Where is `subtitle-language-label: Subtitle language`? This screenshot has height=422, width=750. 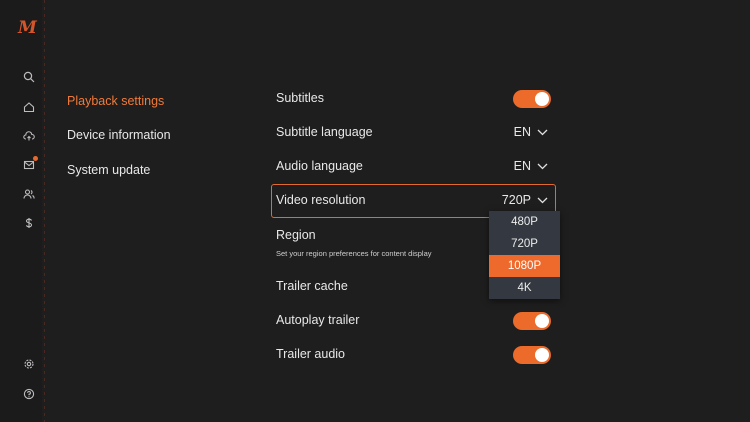 subtitle-language-label: Subtitle language is located at coordinates (324, 132).